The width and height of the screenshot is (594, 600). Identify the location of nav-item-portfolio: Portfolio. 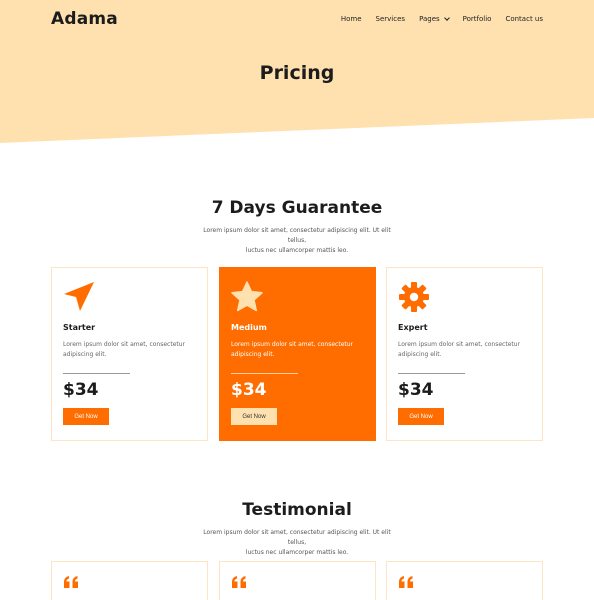
(477, 19).